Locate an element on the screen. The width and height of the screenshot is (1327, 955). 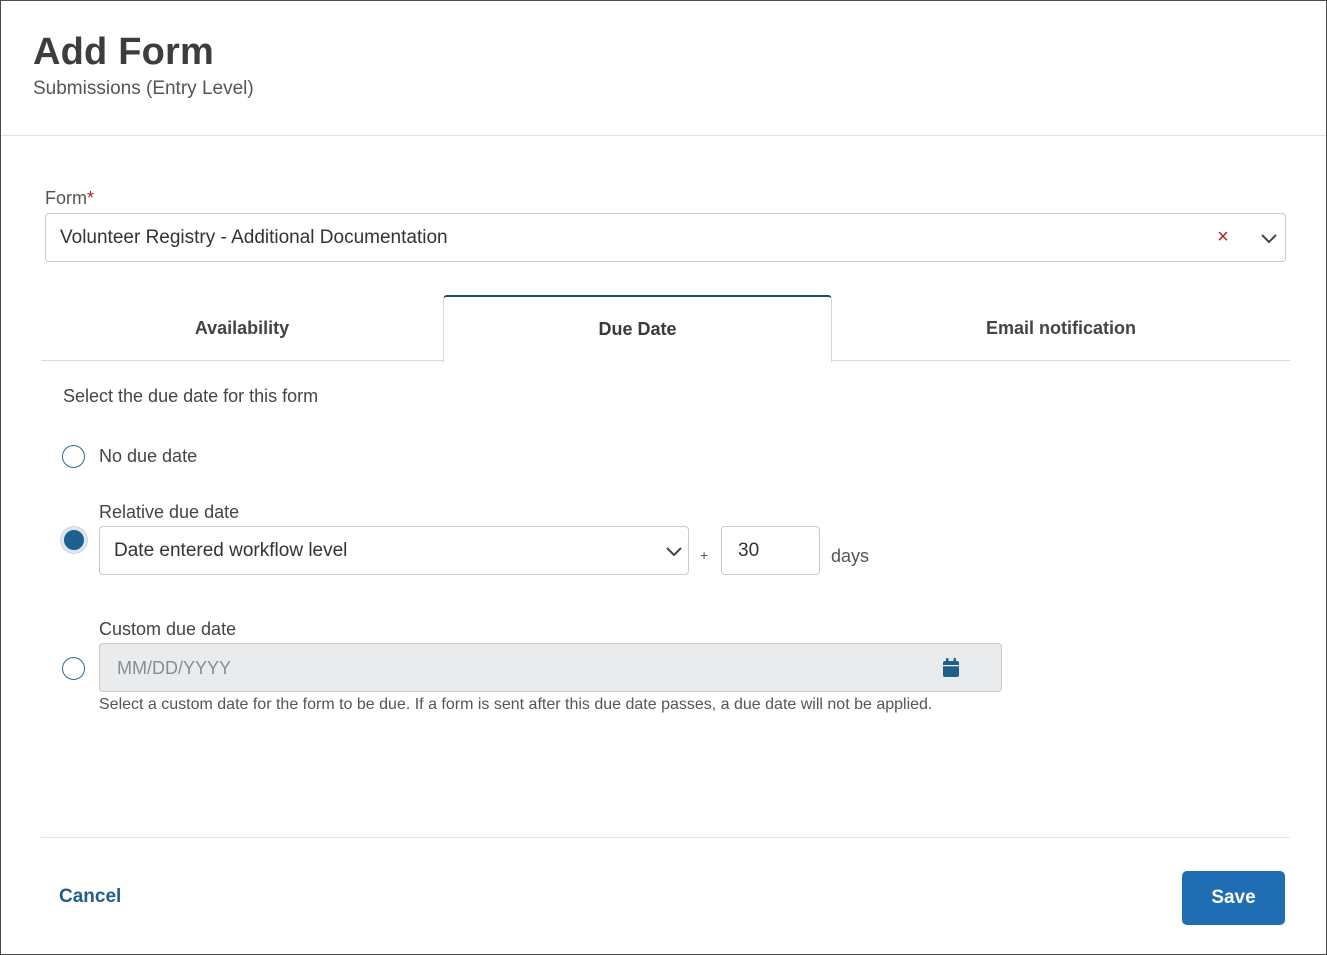
page-subtitle: Submissions (Entry Level) is located at coordinates (143, 88).